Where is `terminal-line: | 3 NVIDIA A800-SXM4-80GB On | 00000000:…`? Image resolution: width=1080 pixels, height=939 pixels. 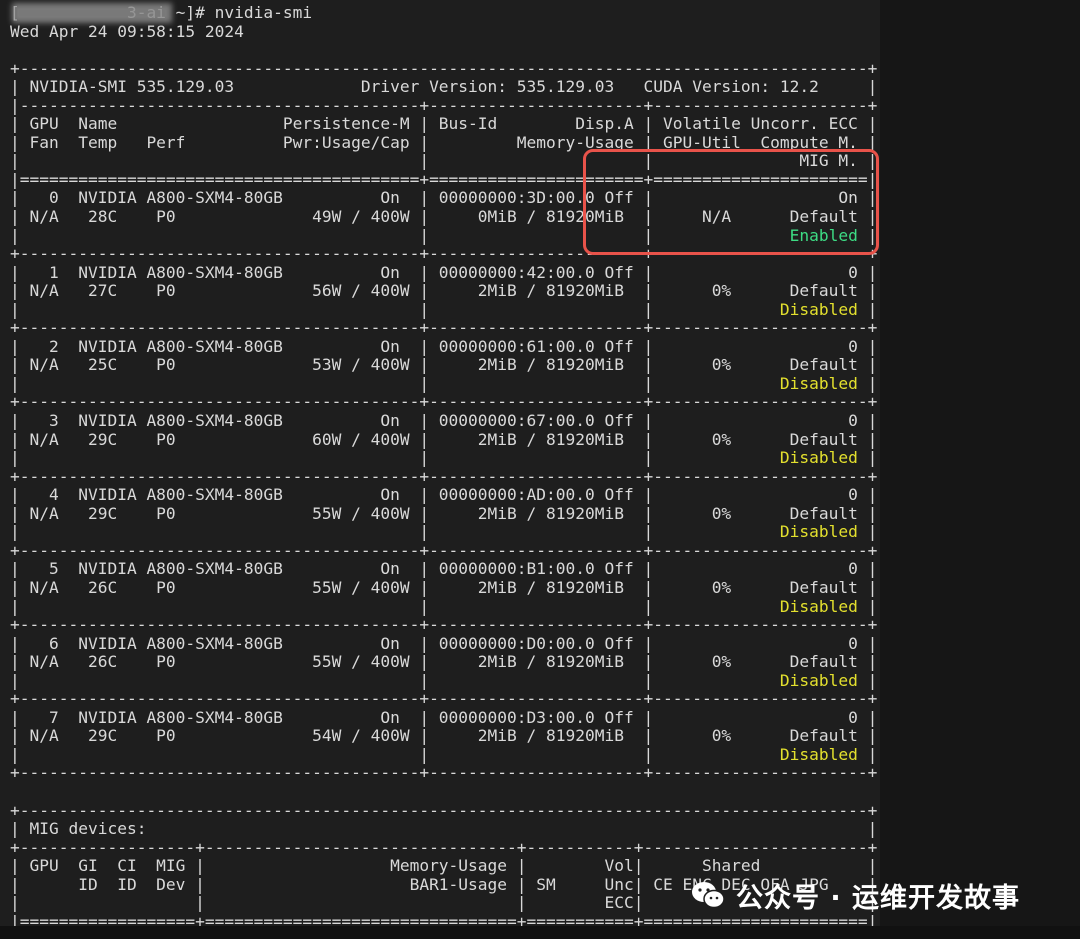
terminal-line: | 3 NVIDIA A800-SXM4-80GB On | 00000000:… is located at coordinates (444, 421).